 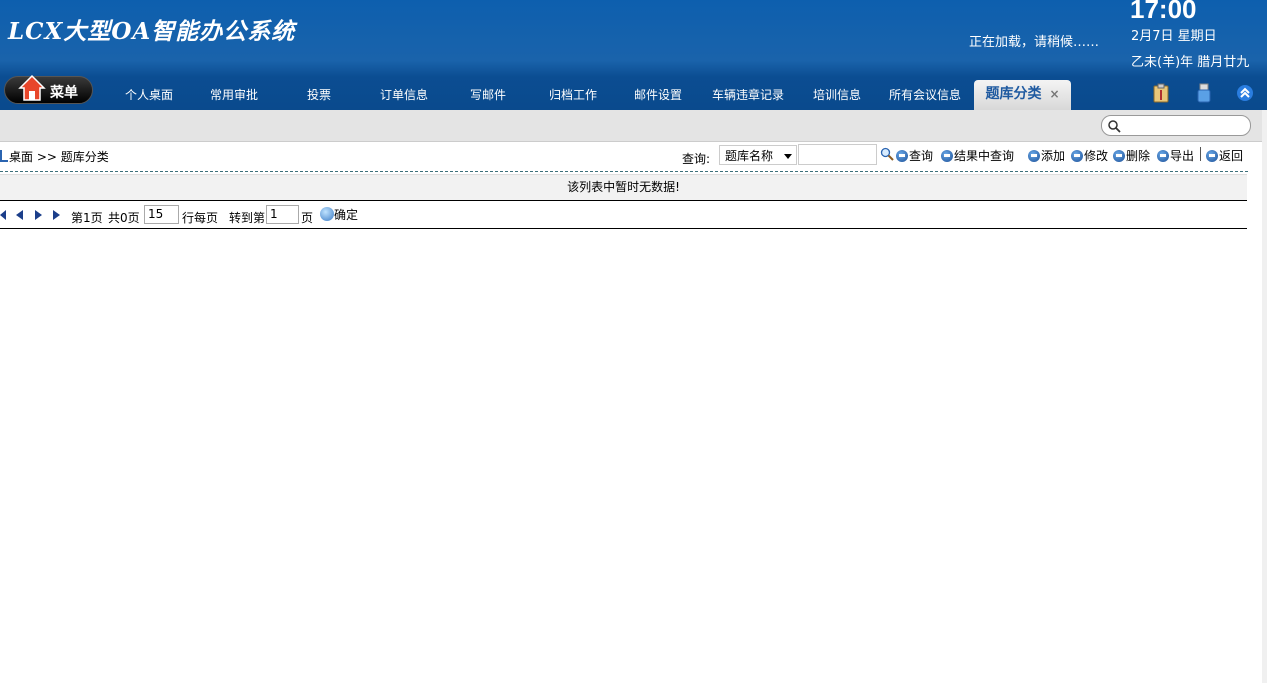 I want to click on home-icon, so click(x=32, y=87).